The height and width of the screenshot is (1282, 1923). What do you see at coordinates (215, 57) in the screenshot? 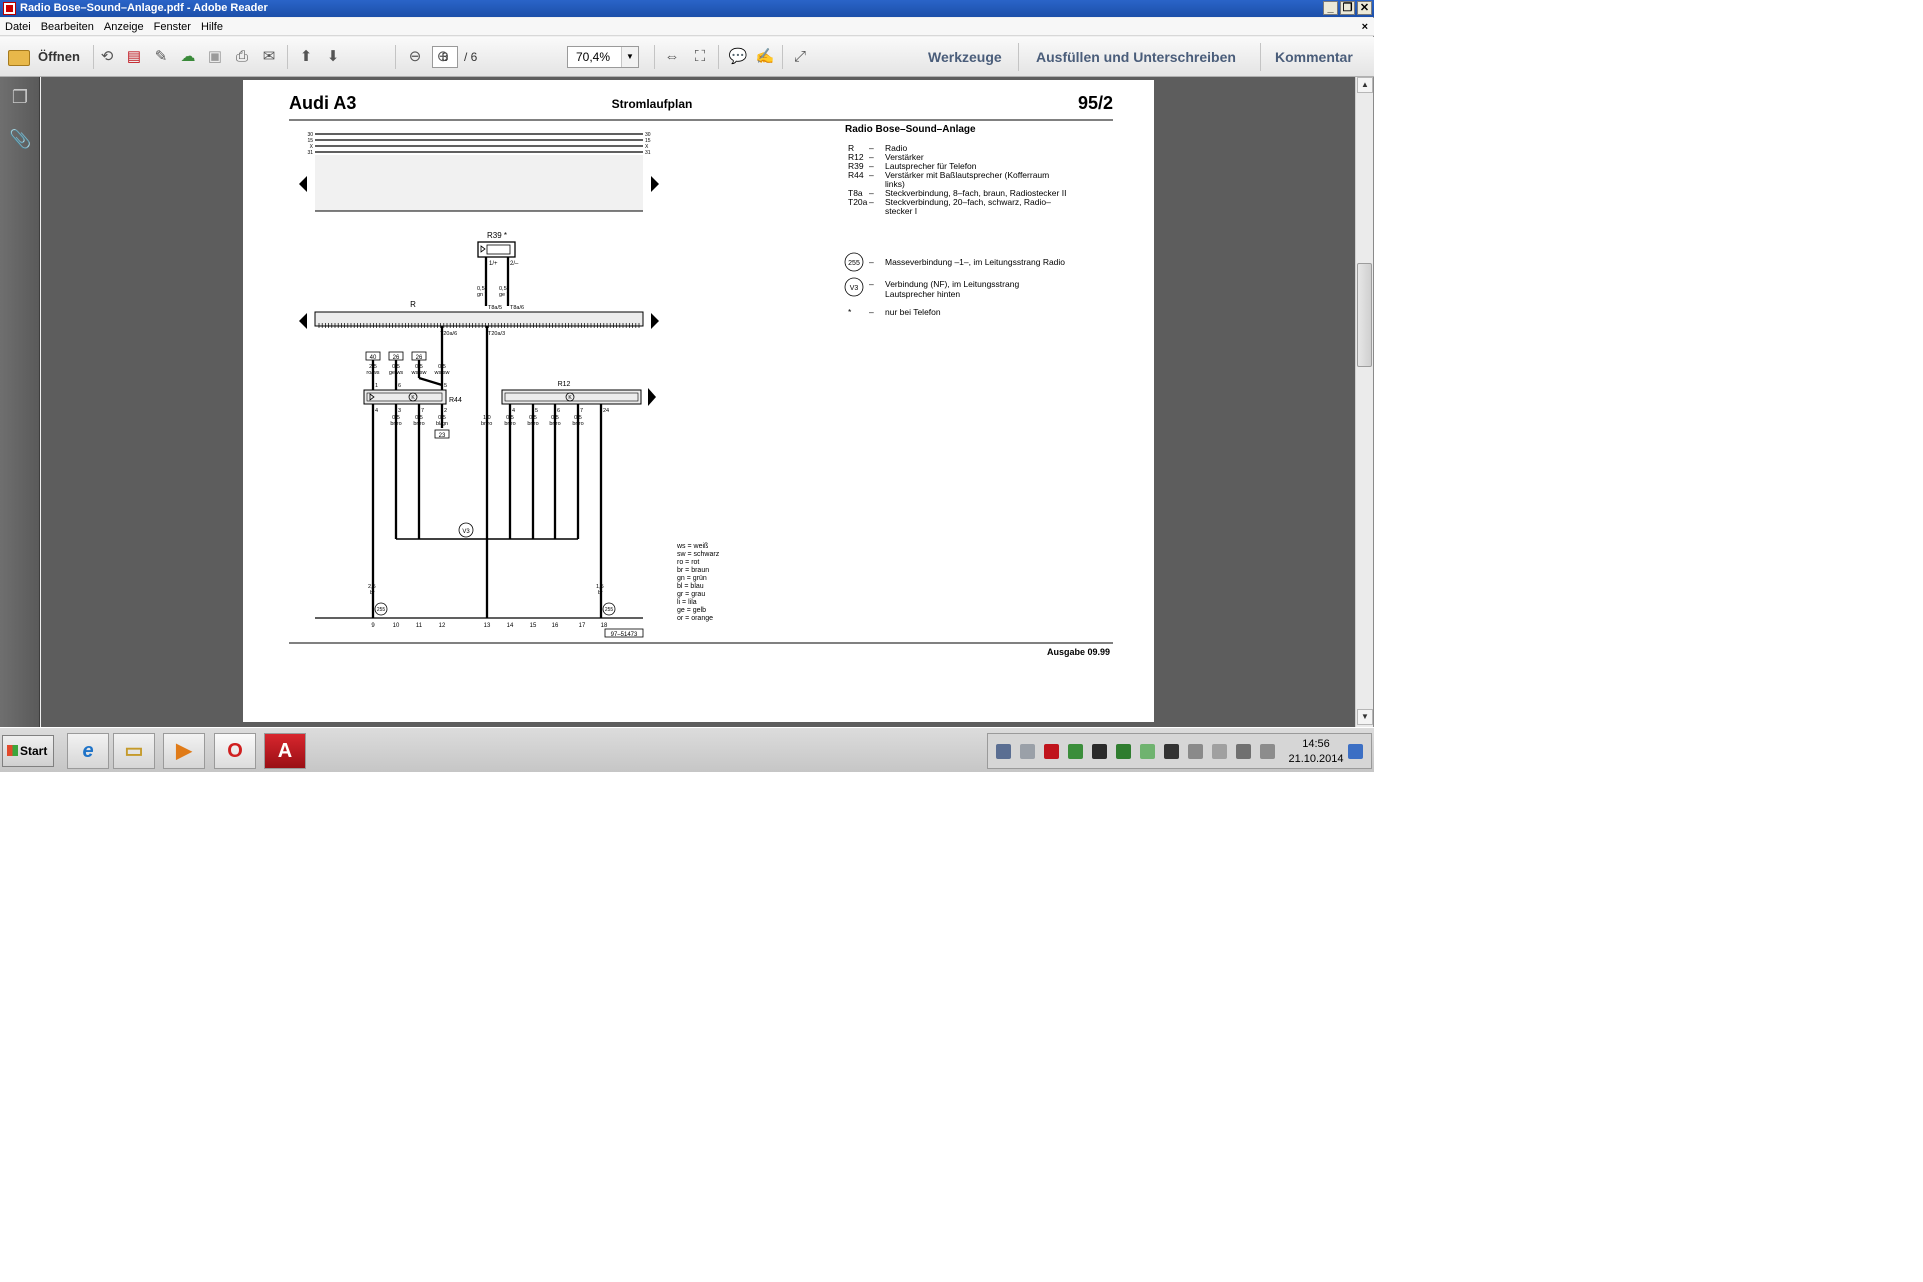
I see `save-icon: ▣` at bounding box center [215, 57].